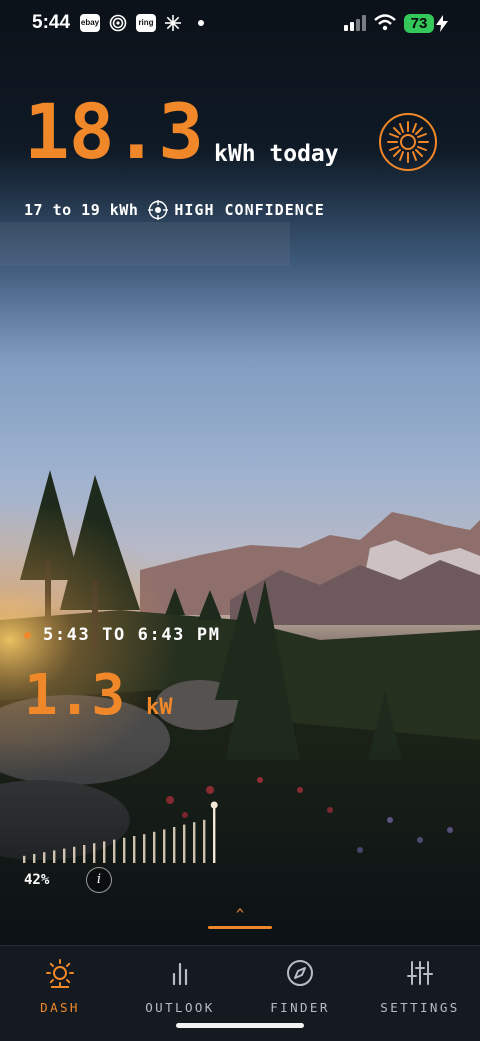 The height and width of the screenshot is (1041, 480). I want to click on ebay-notification-icon: ebay, so click(90, 23).